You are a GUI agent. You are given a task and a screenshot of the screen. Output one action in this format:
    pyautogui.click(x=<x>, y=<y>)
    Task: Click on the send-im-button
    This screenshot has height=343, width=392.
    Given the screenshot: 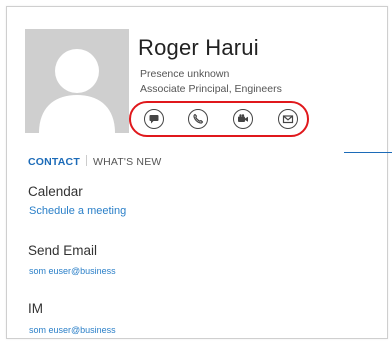 What is the action you would take?
    pyautogui.click(x=154, y=119)
    